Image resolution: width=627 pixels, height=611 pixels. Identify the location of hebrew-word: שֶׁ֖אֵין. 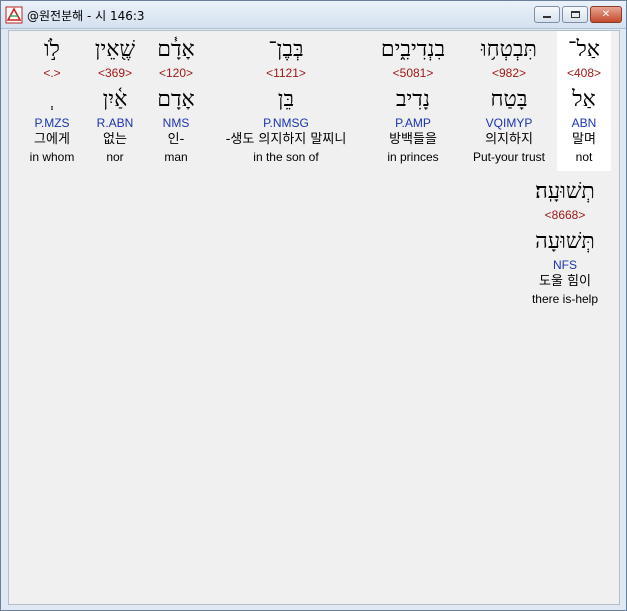
(115, 49).